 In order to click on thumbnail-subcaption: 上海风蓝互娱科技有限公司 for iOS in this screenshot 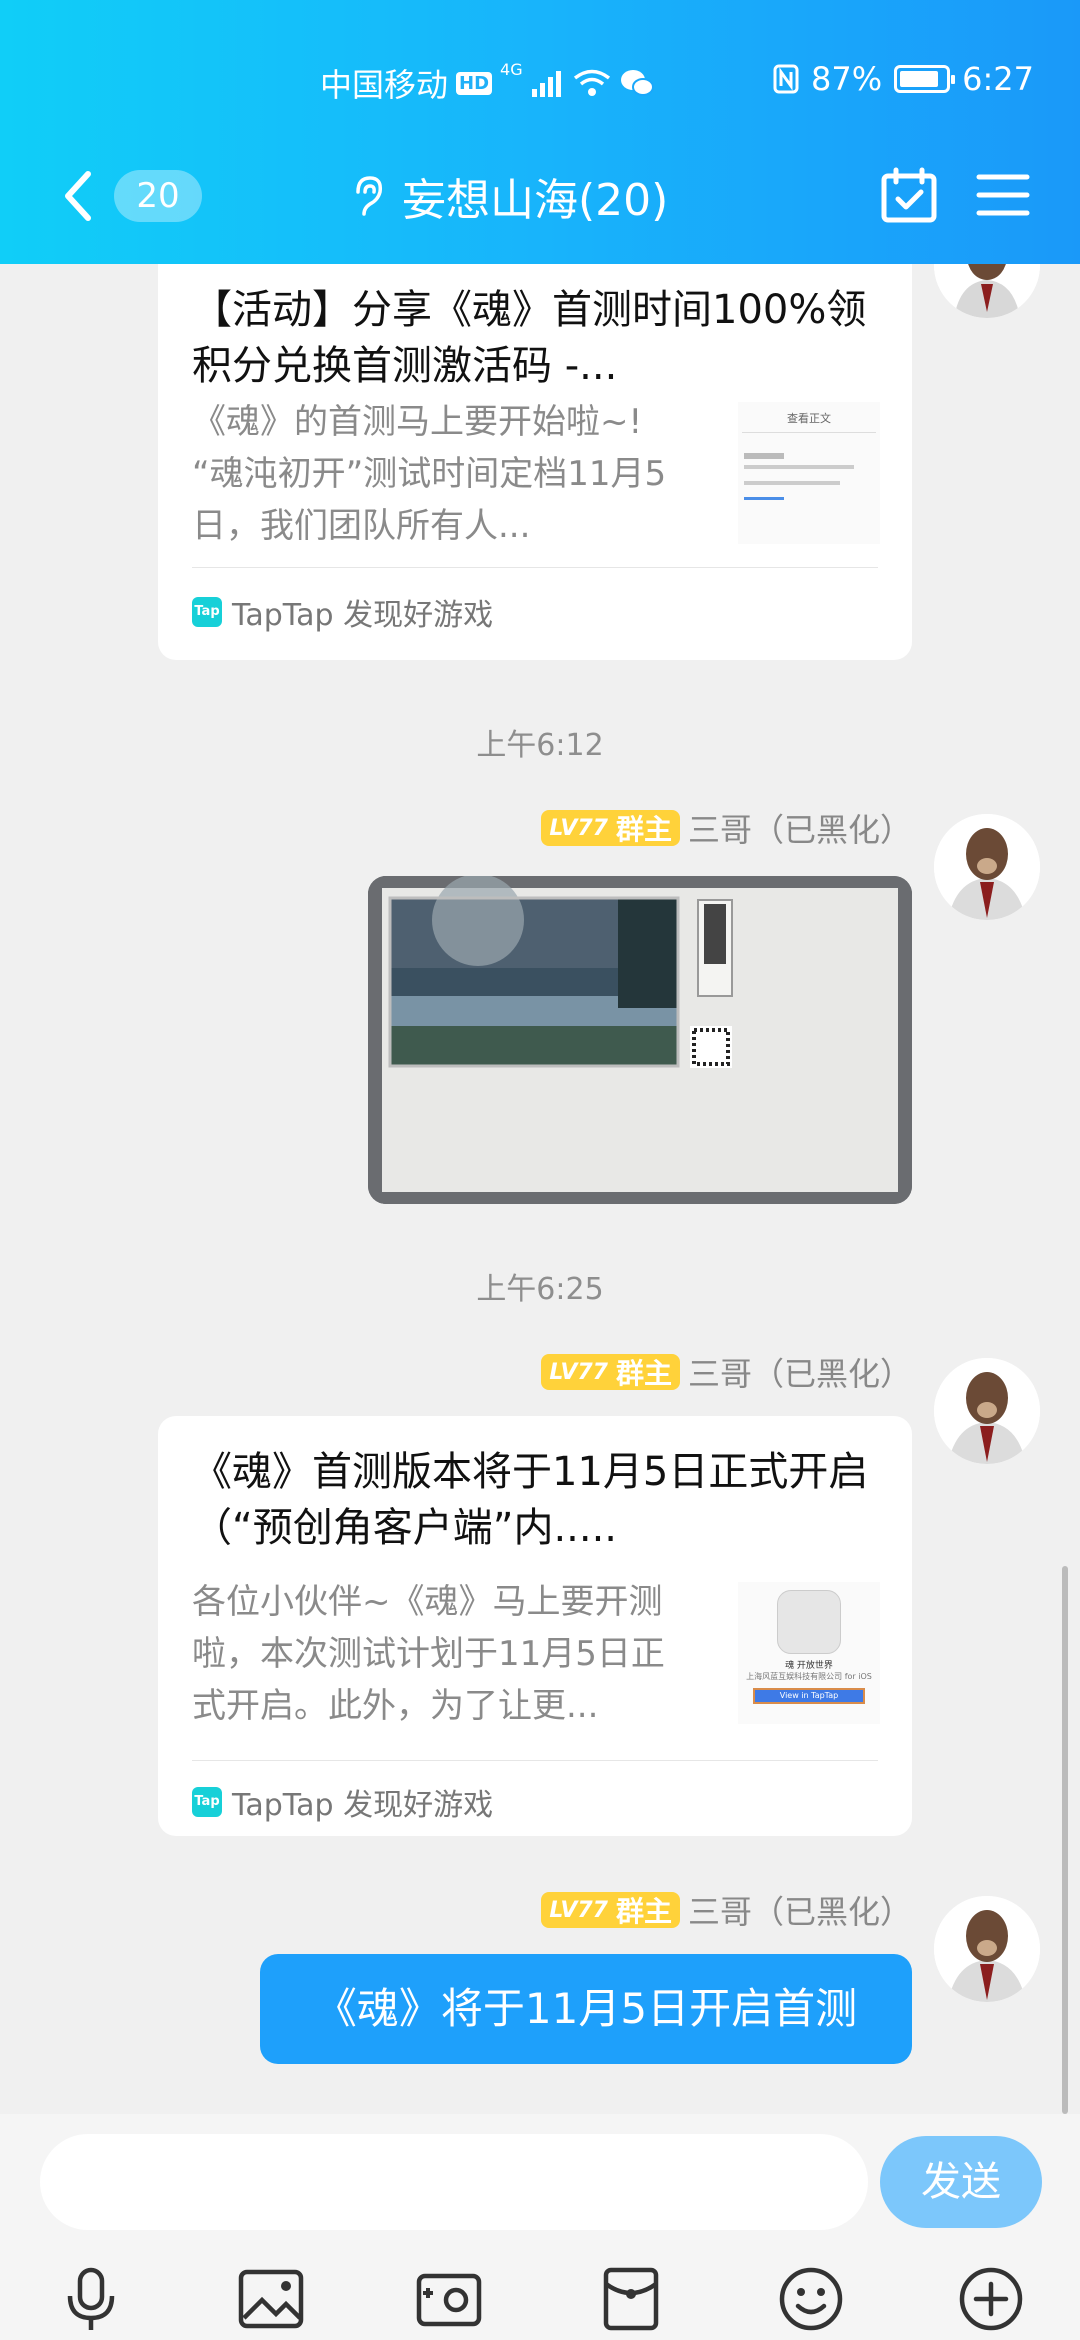, I will do `click(809, 1676)`.